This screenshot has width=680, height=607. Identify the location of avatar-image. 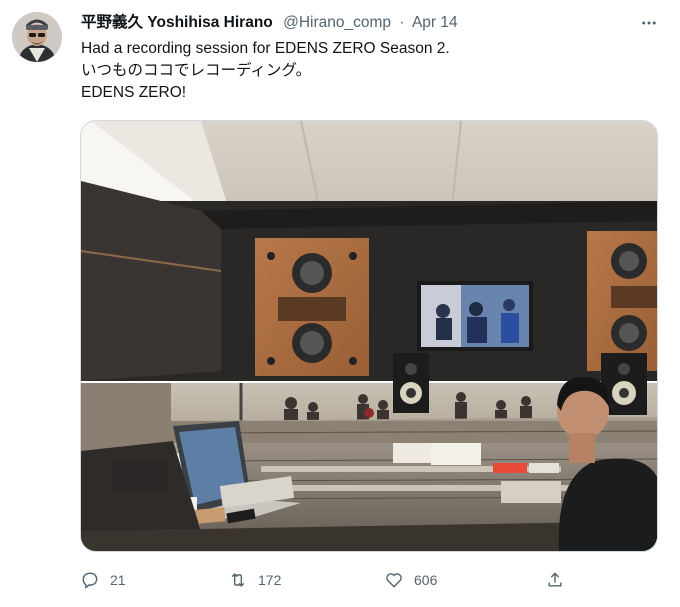
(37, 37).